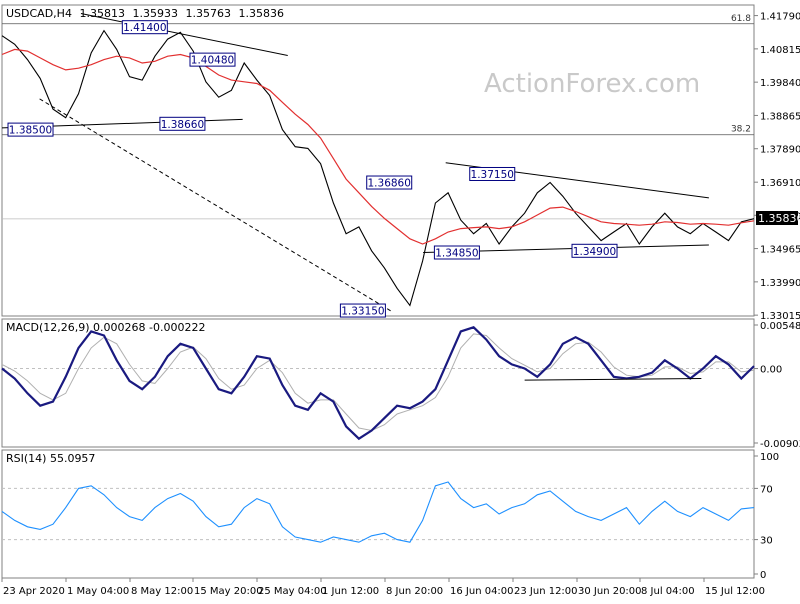 The height and width of the screenshot is (604, 800). Describe the element at coordinates (763, 575) in the screenshot. I see `rsi-tick-label-3: 0` at that location.